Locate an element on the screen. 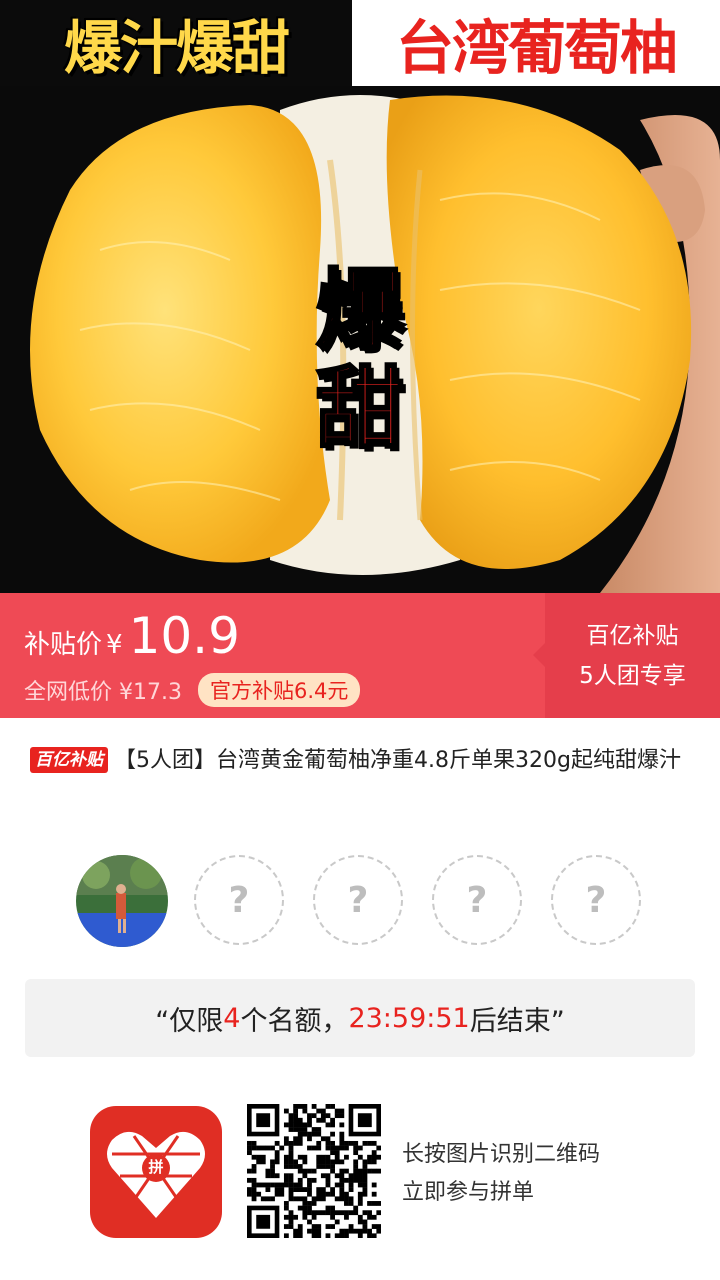 The height and width of the screenshot is (1280, 720). countdown-prefix: “仅限 is located at coordinates (189, 1021).